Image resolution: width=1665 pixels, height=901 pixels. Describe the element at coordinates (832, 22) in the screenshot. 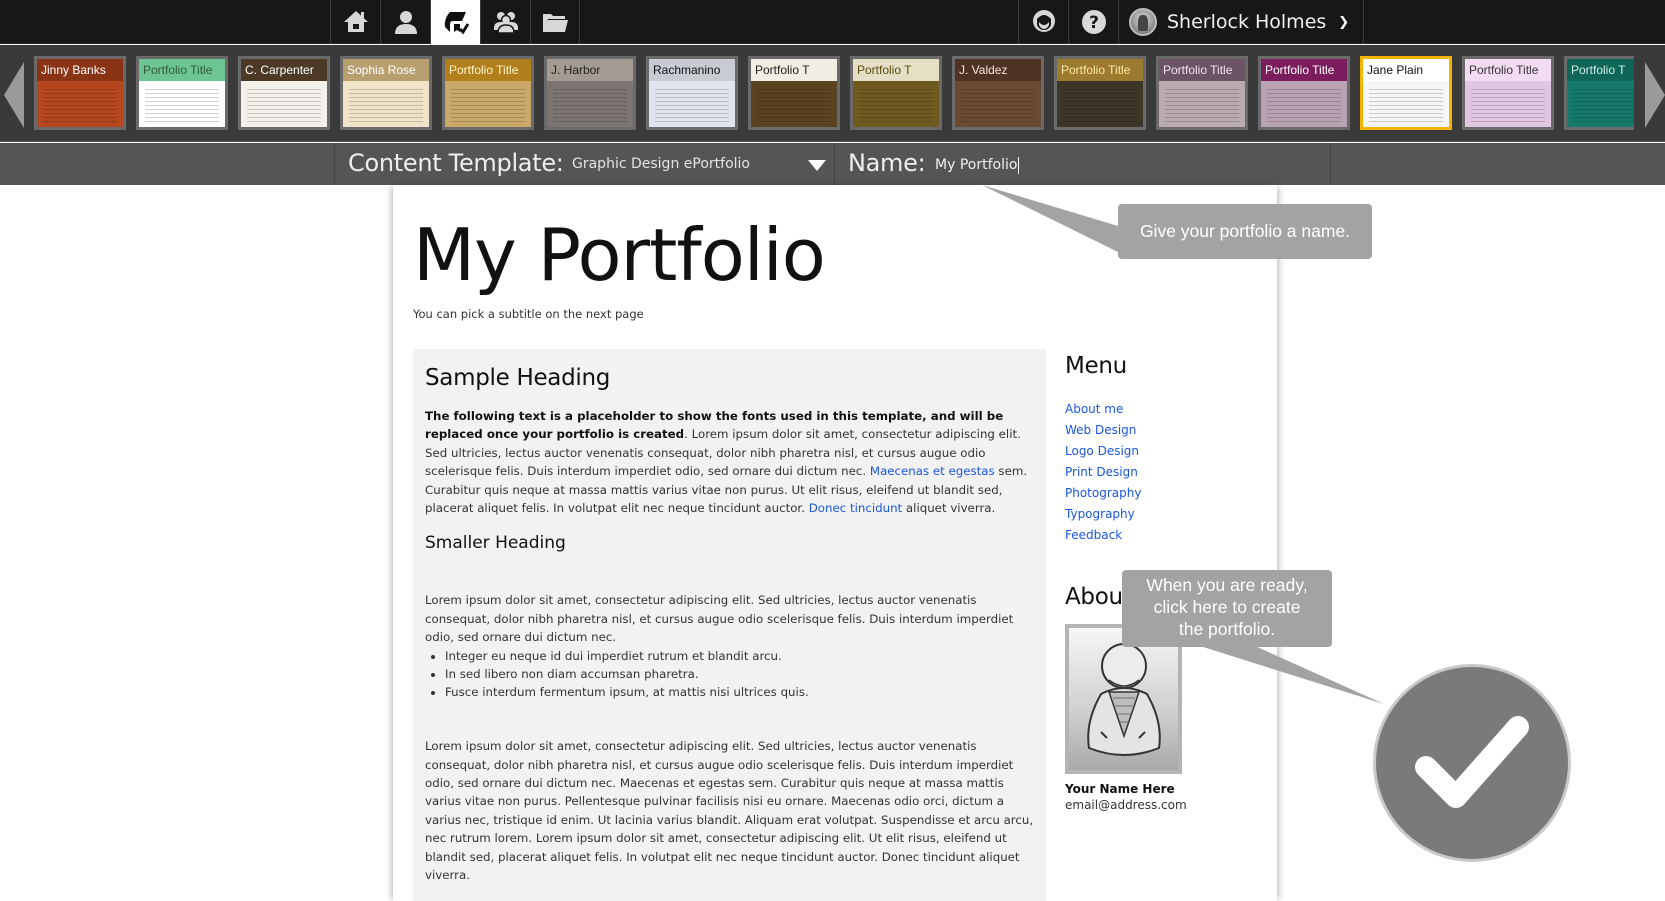

I see `top-nav-bar: ? Sherlock Holmes ❯` at that location.